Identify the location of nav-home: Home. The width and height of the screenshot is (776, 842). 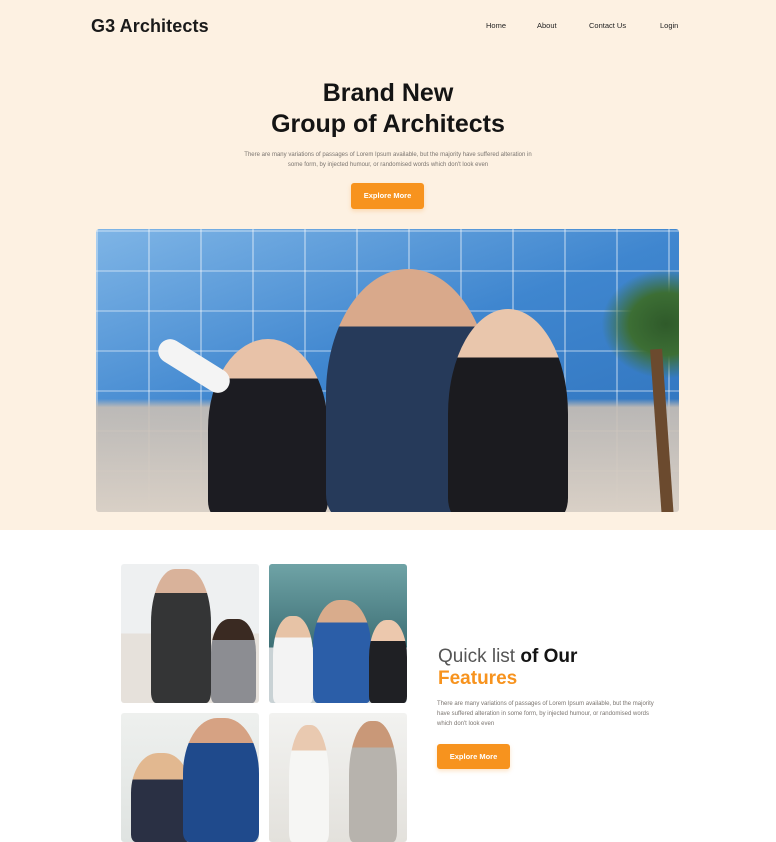
(496, 25).